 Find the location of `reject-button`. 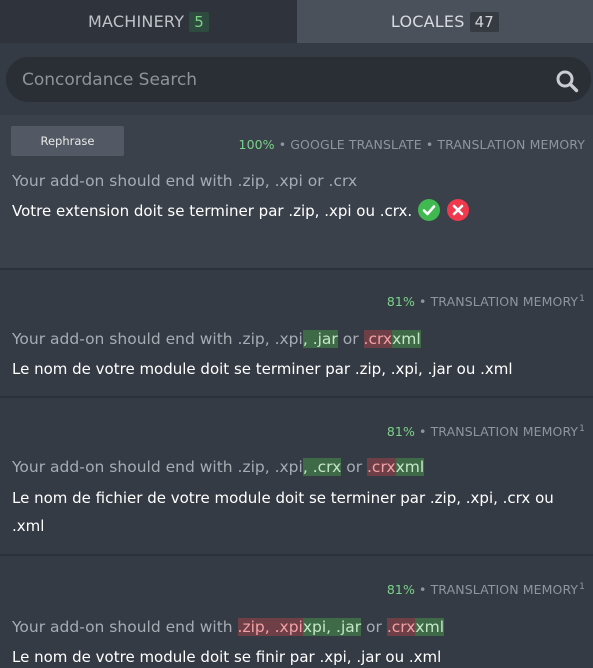

reject-button is located at coordinates (458, 210).